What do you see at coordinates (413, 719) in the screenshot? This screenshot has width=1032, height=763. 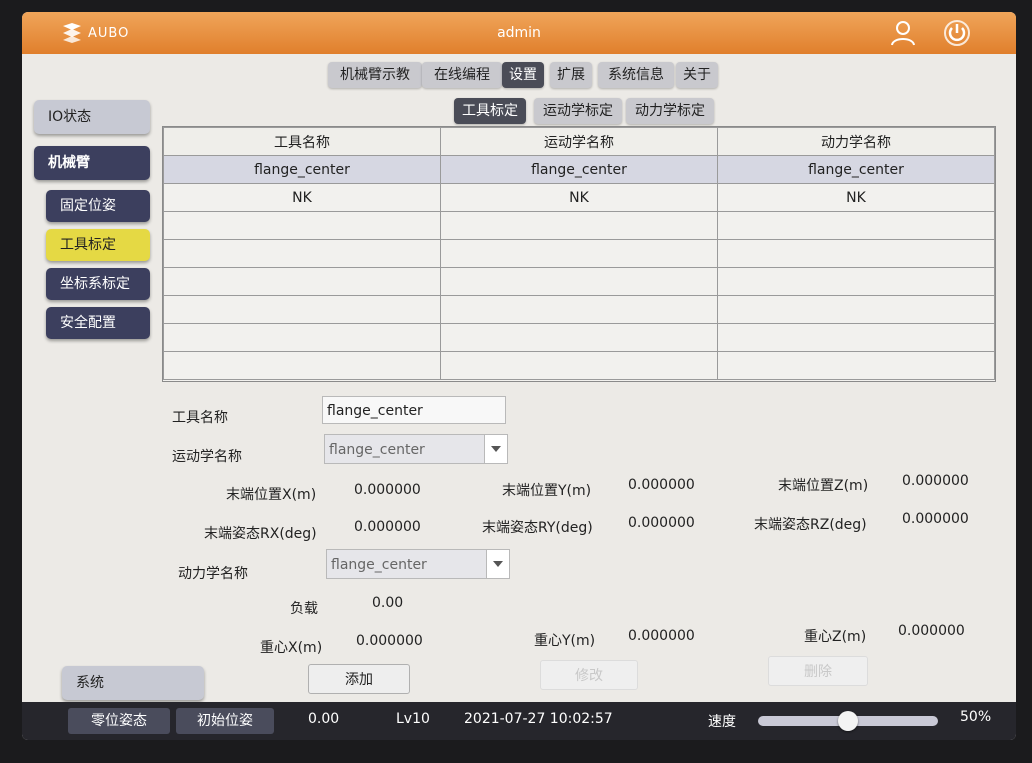 I see `level-indicator: Lv10` at bounding box center [413, 719].